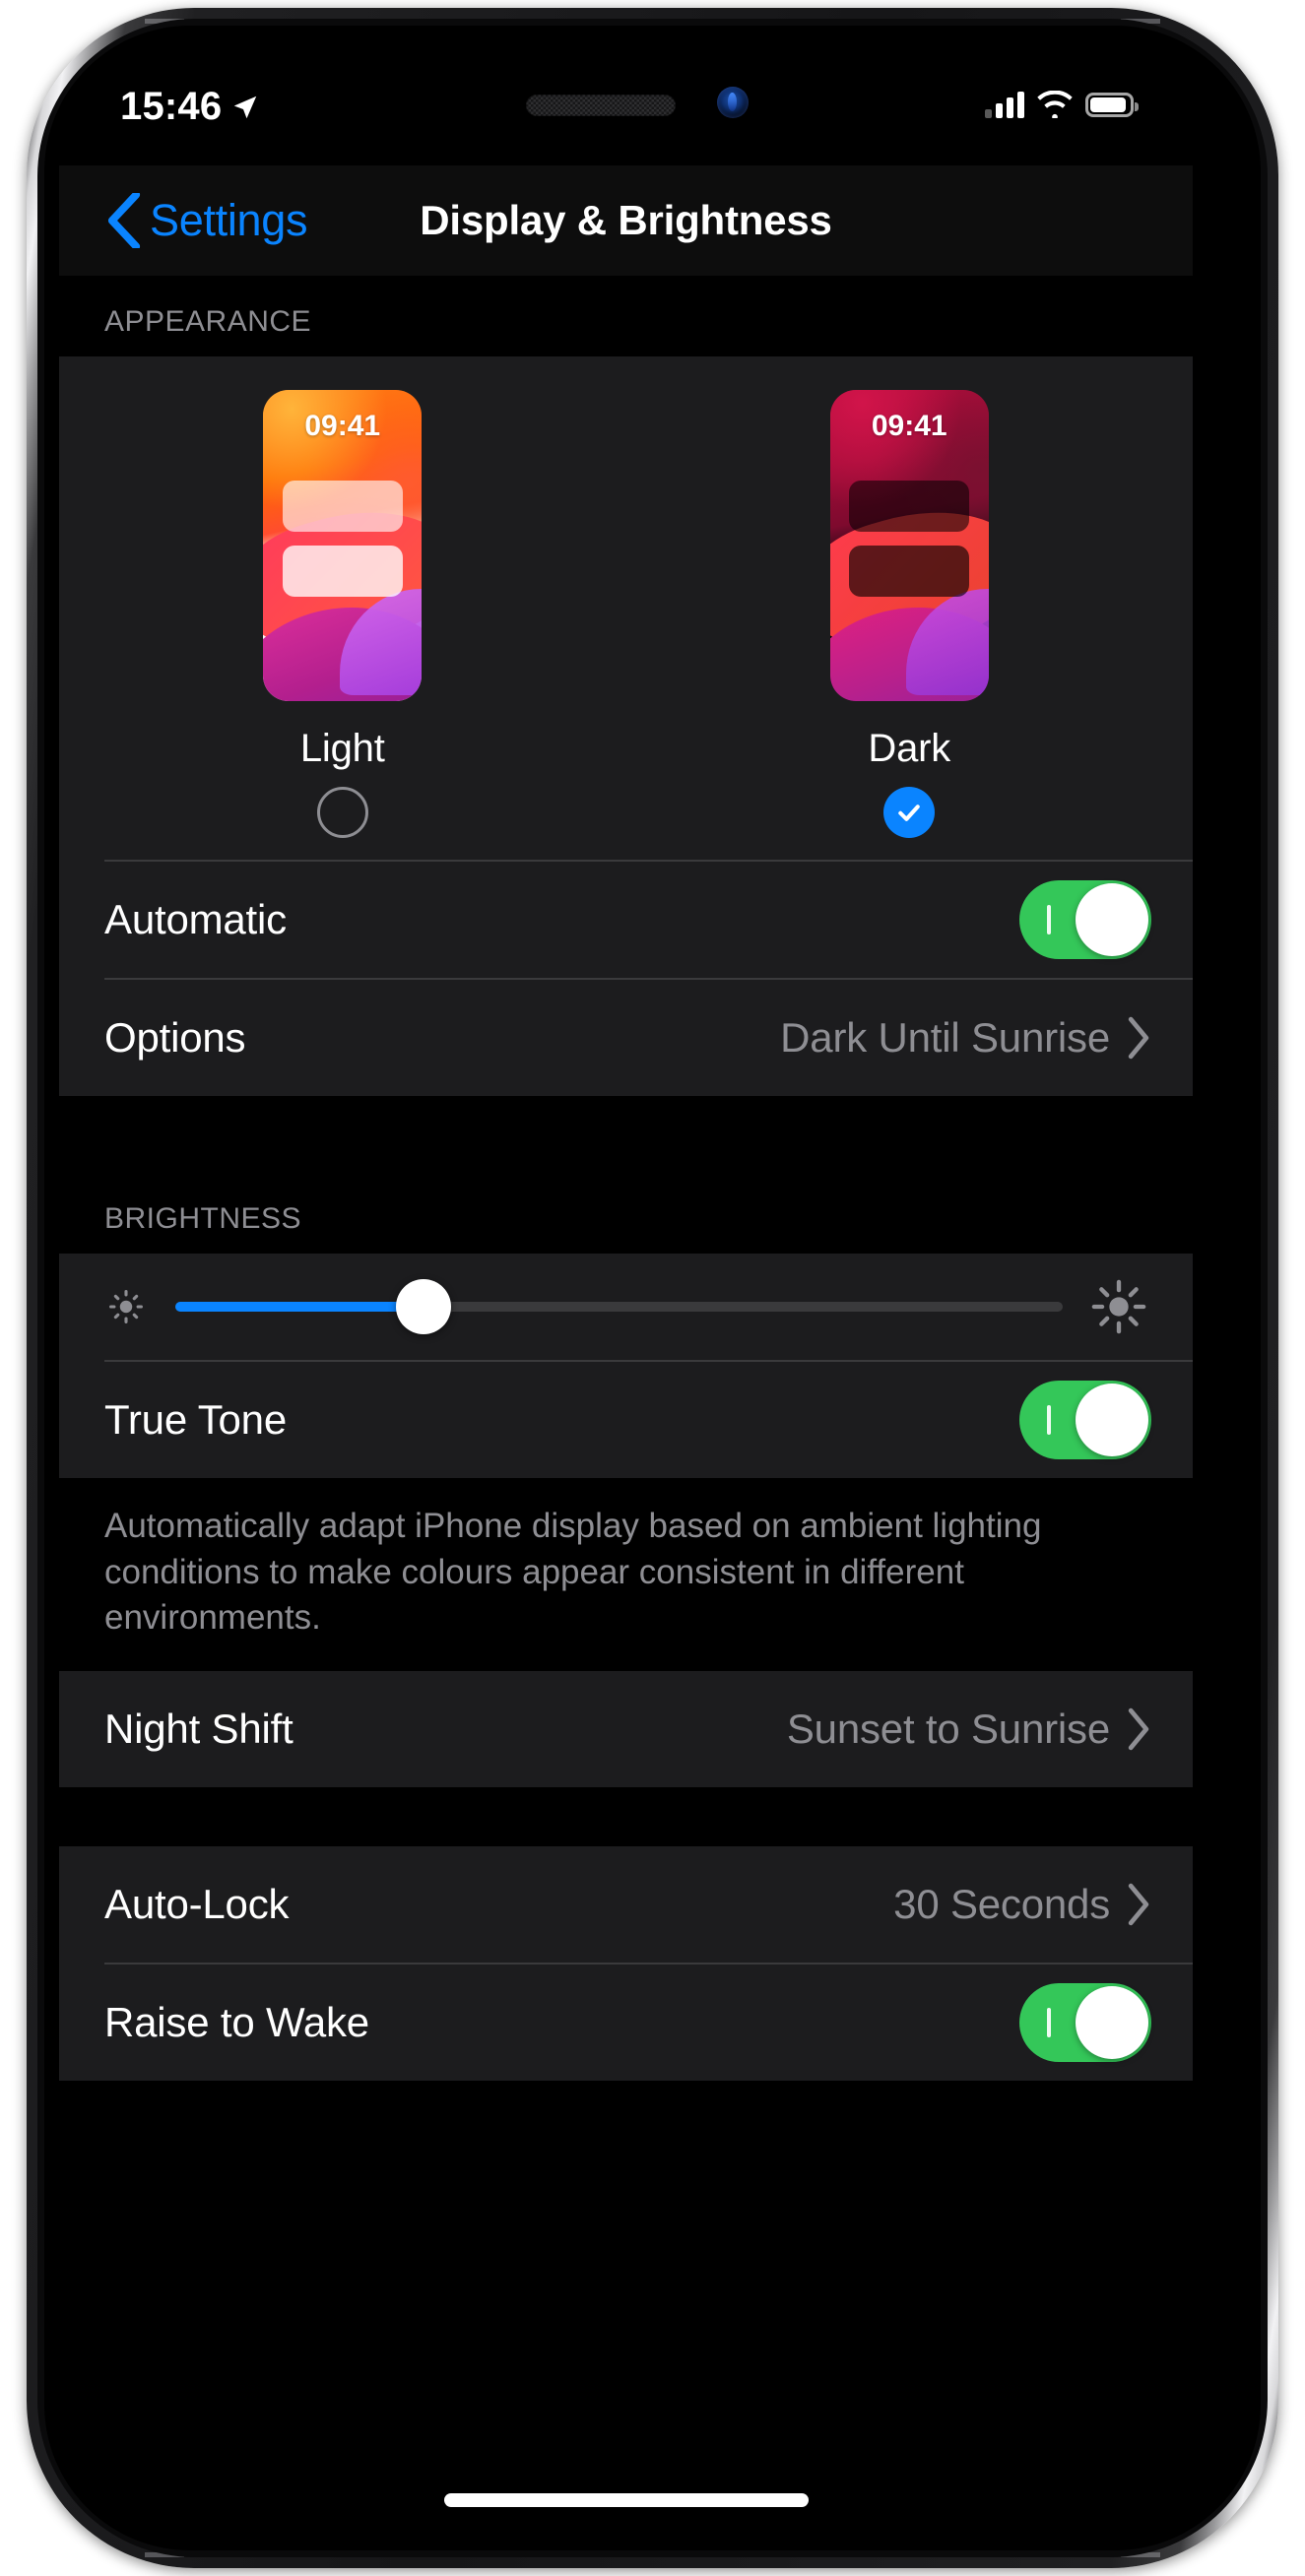  I want to click on brightness-slider-row, so click(626, 1307).